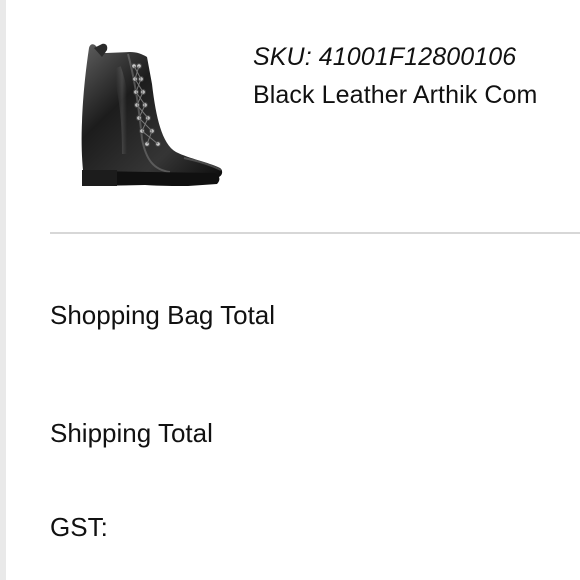 This screenshot has height=580, width=580. What do you see at coordinates (163, 315) in the screenshot?
I see `shopping-bag-total-label: Shopping Bag Total` at bounding box center [163, 315].